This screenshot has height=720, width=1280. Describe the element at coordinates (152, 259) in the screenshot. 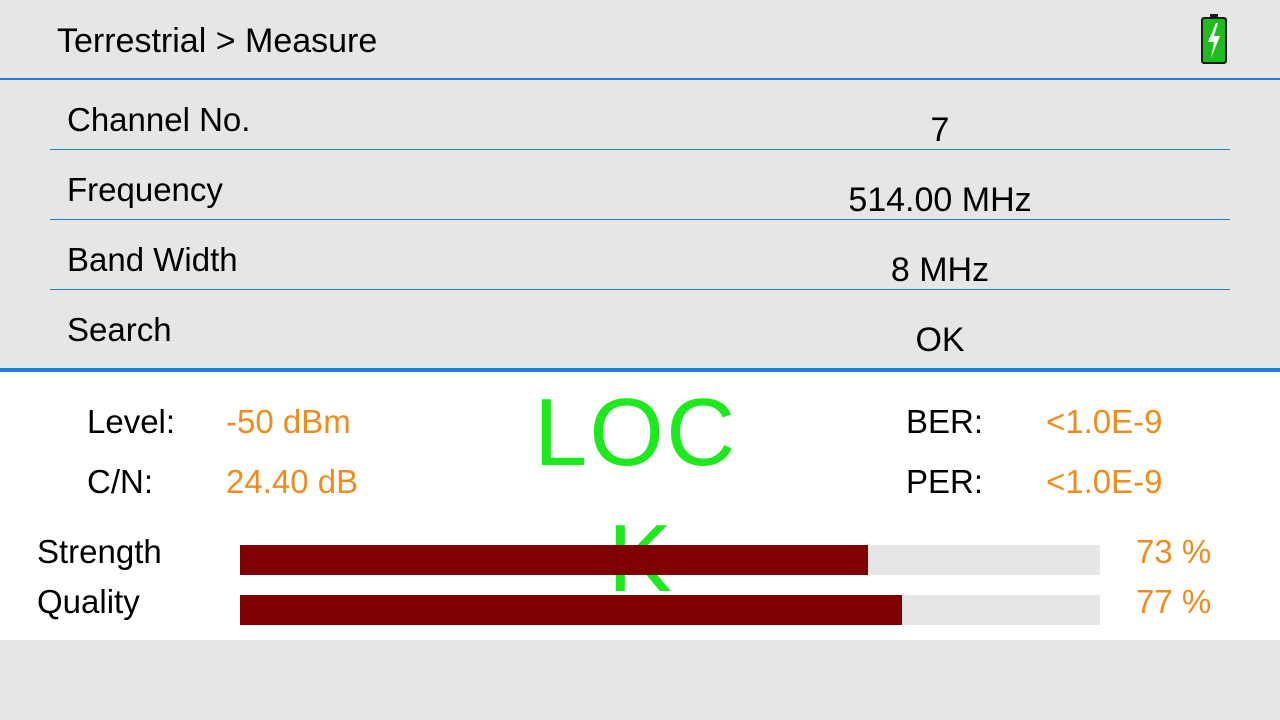

I see `param-label: Band Width` at that location.